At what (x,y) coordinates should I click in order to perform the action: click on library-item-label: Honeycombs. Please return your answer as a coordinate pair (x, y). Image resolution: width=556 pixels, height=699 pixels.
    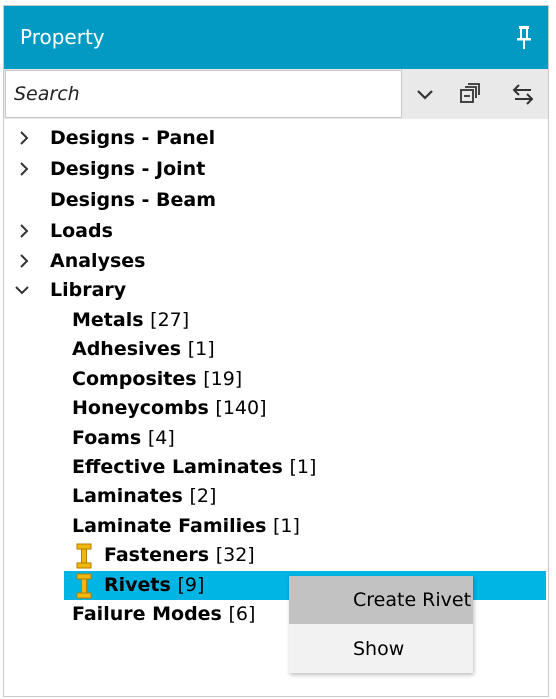
    Looking at the image, I should click on (140, 408).